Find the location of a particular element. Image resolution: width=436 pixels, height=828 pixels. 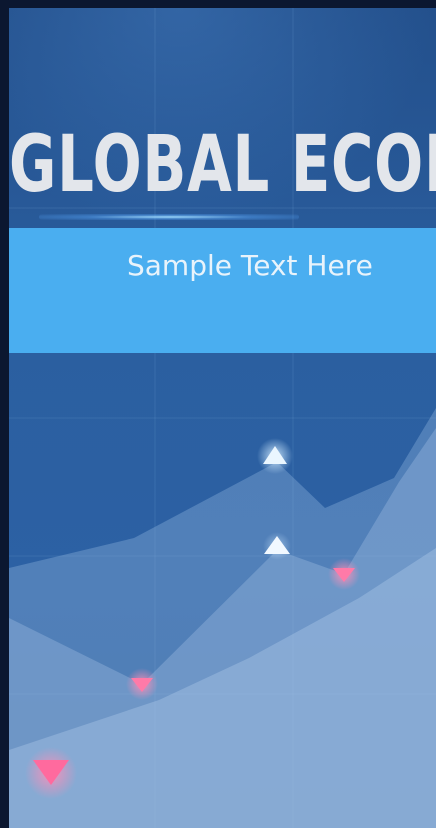

subtitle-band is located at coordinates (222, 290).